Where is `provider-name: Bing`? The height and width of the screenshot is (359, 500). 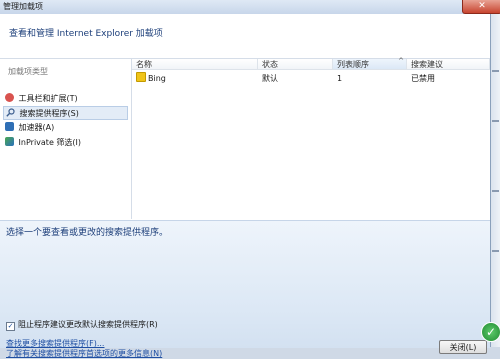 provider-name: Bing is located at coordinates (157, 78).